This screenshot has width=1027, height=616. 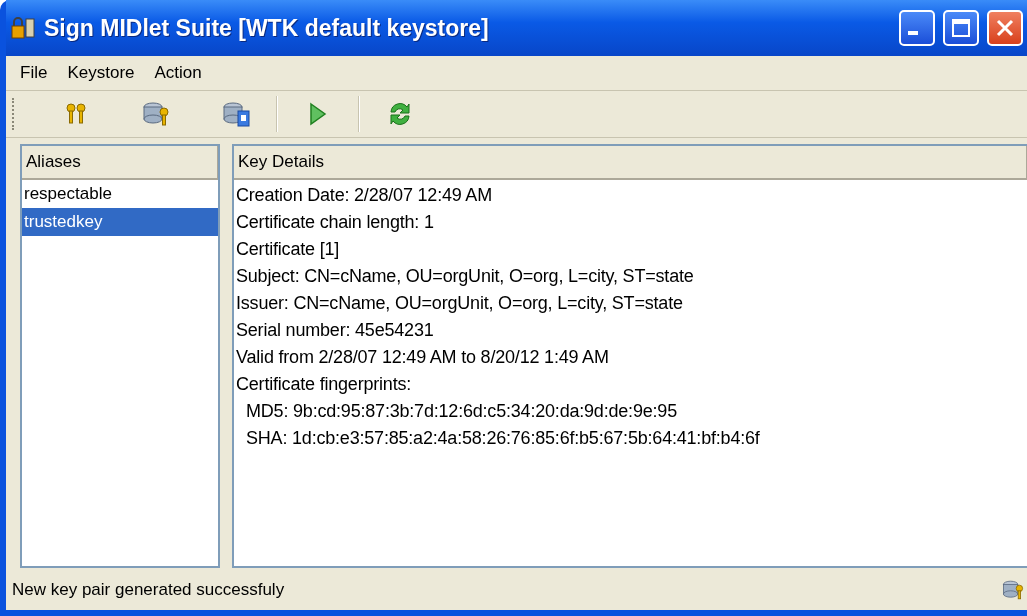 What do you see at coordinates (288, 249) in the screenshot?
I see `detail-line: Certificate [1]` at bounding box center [288, 249].